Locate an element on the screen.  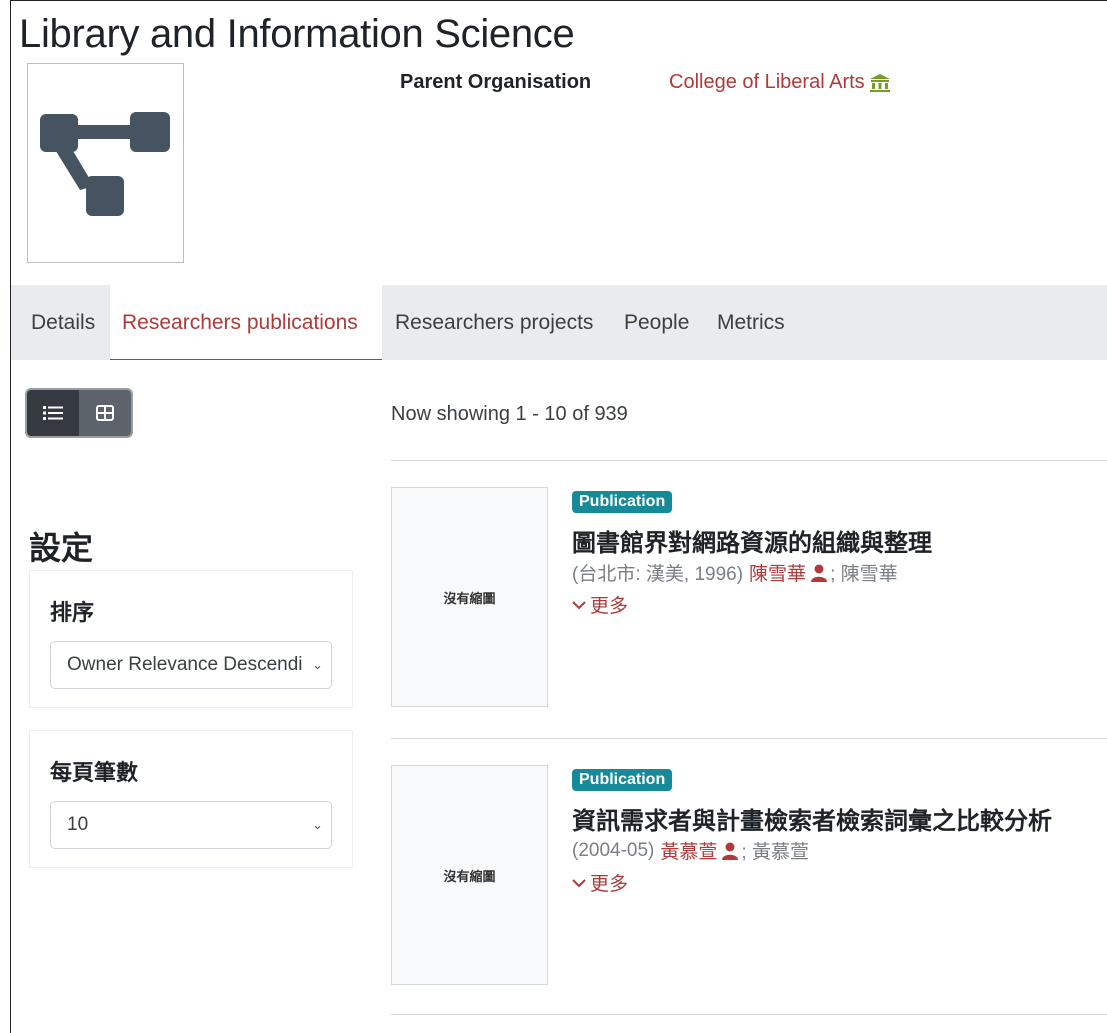
result-author-text: ; 陳雪華 is located at coordinates (864, 574).